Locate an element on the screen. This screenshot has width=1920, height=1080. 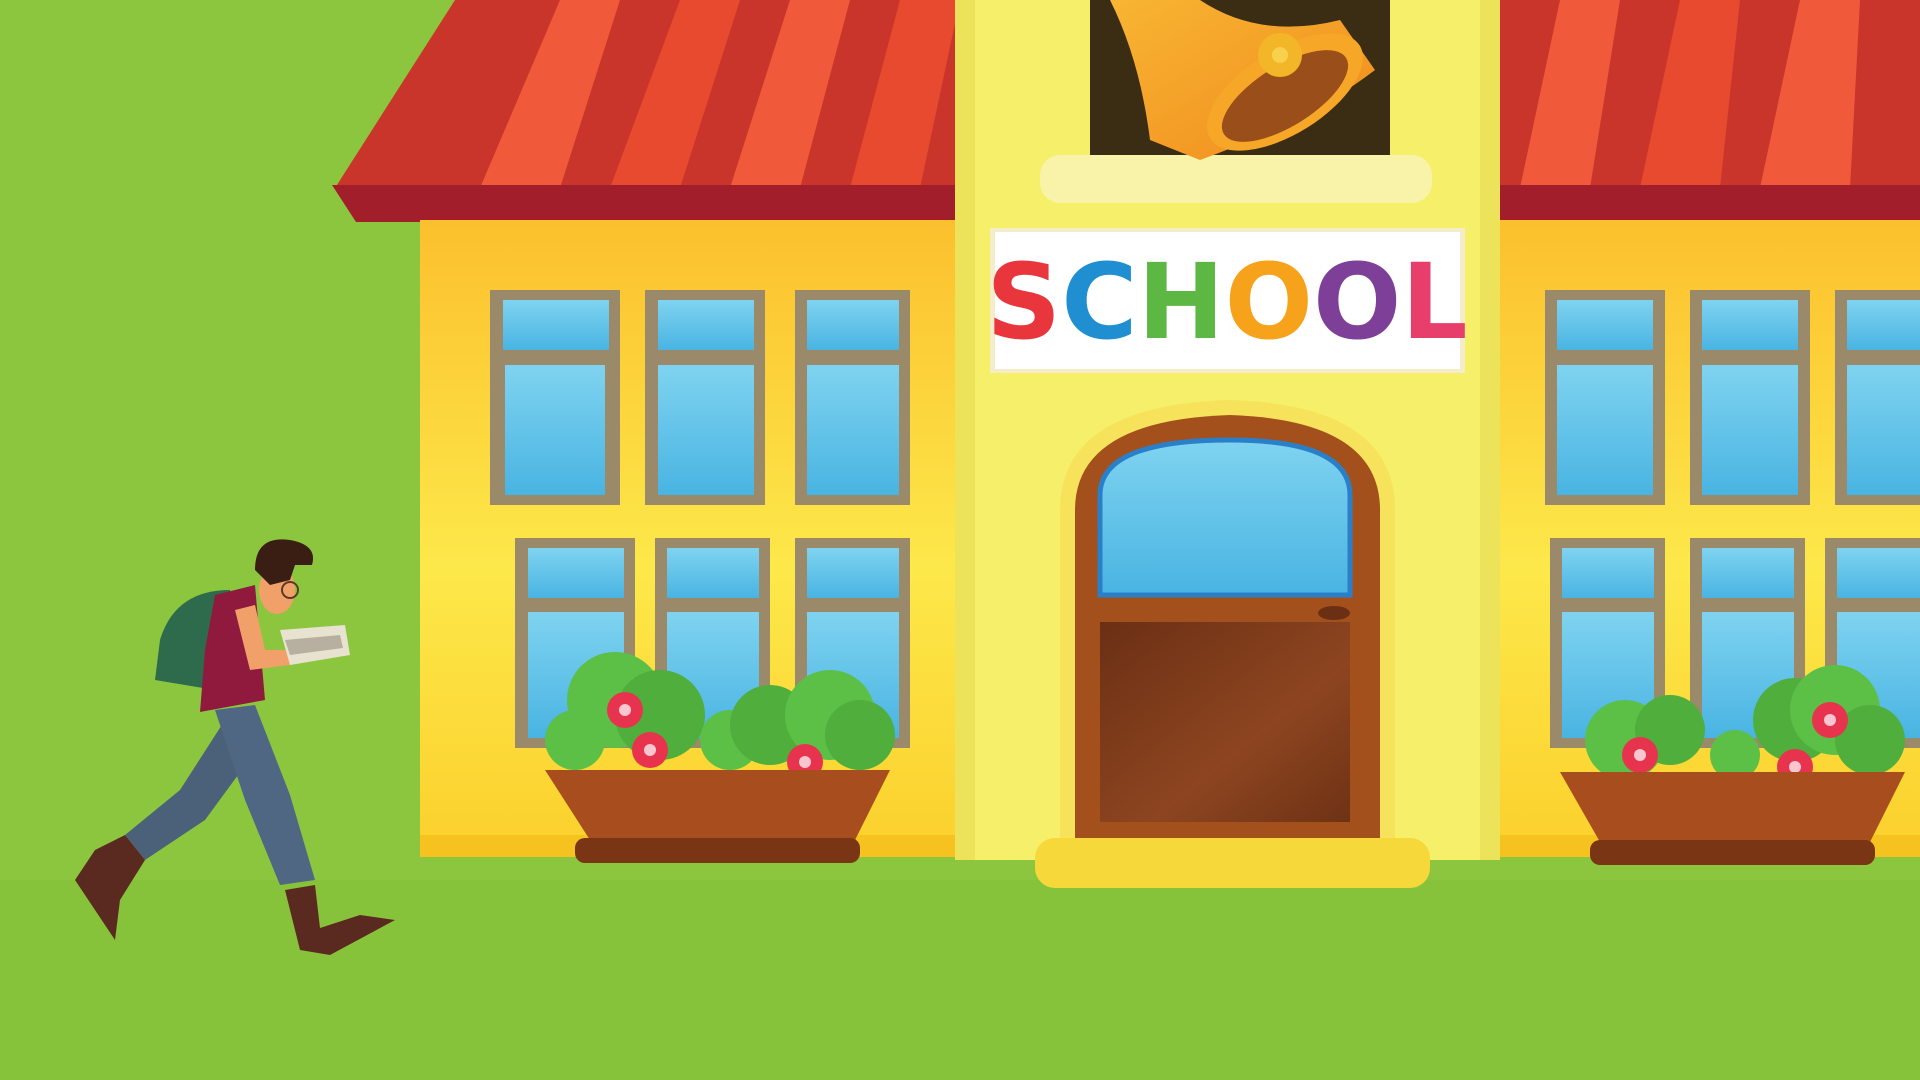
right-windows-top is located at coordinates (1732, 397).